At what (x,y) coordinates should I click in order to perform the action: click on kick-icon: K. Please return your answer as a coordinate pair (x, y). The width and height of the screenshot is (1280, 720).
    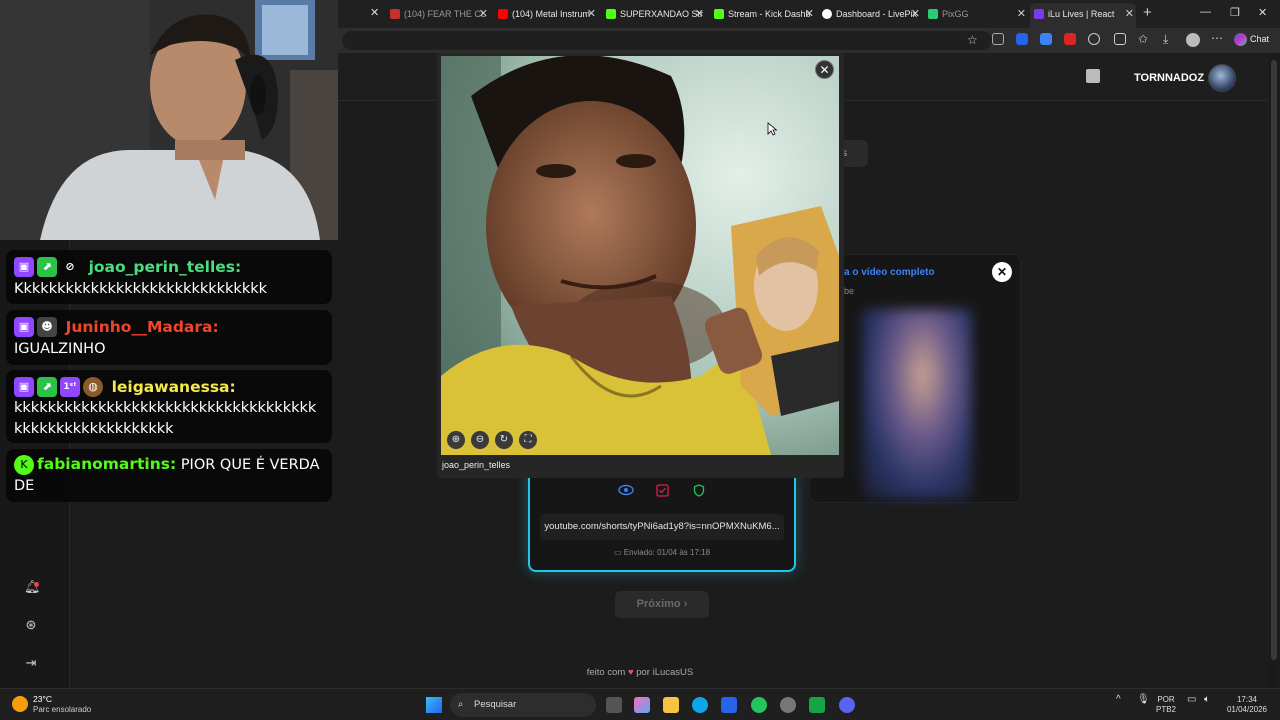
    Looking at the image, I should click on (24, 465).